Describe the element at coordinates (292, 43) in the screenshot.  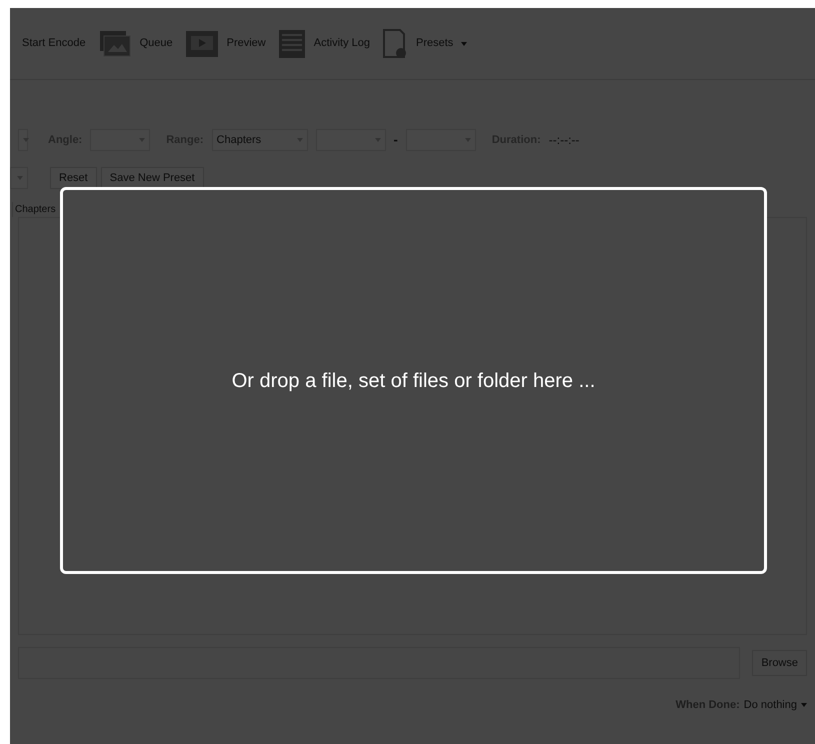
I see `log-icon` at that location.